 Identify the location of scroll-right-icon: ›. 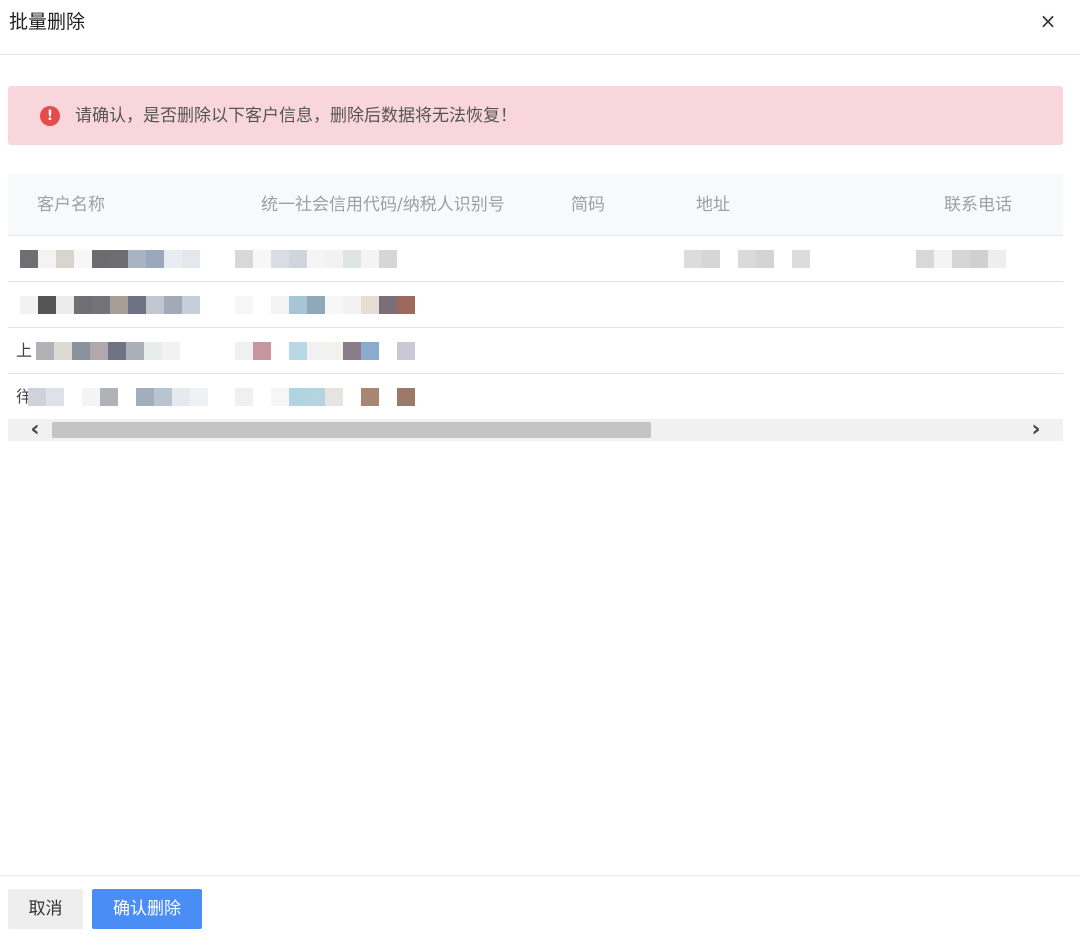
(1036, 430).